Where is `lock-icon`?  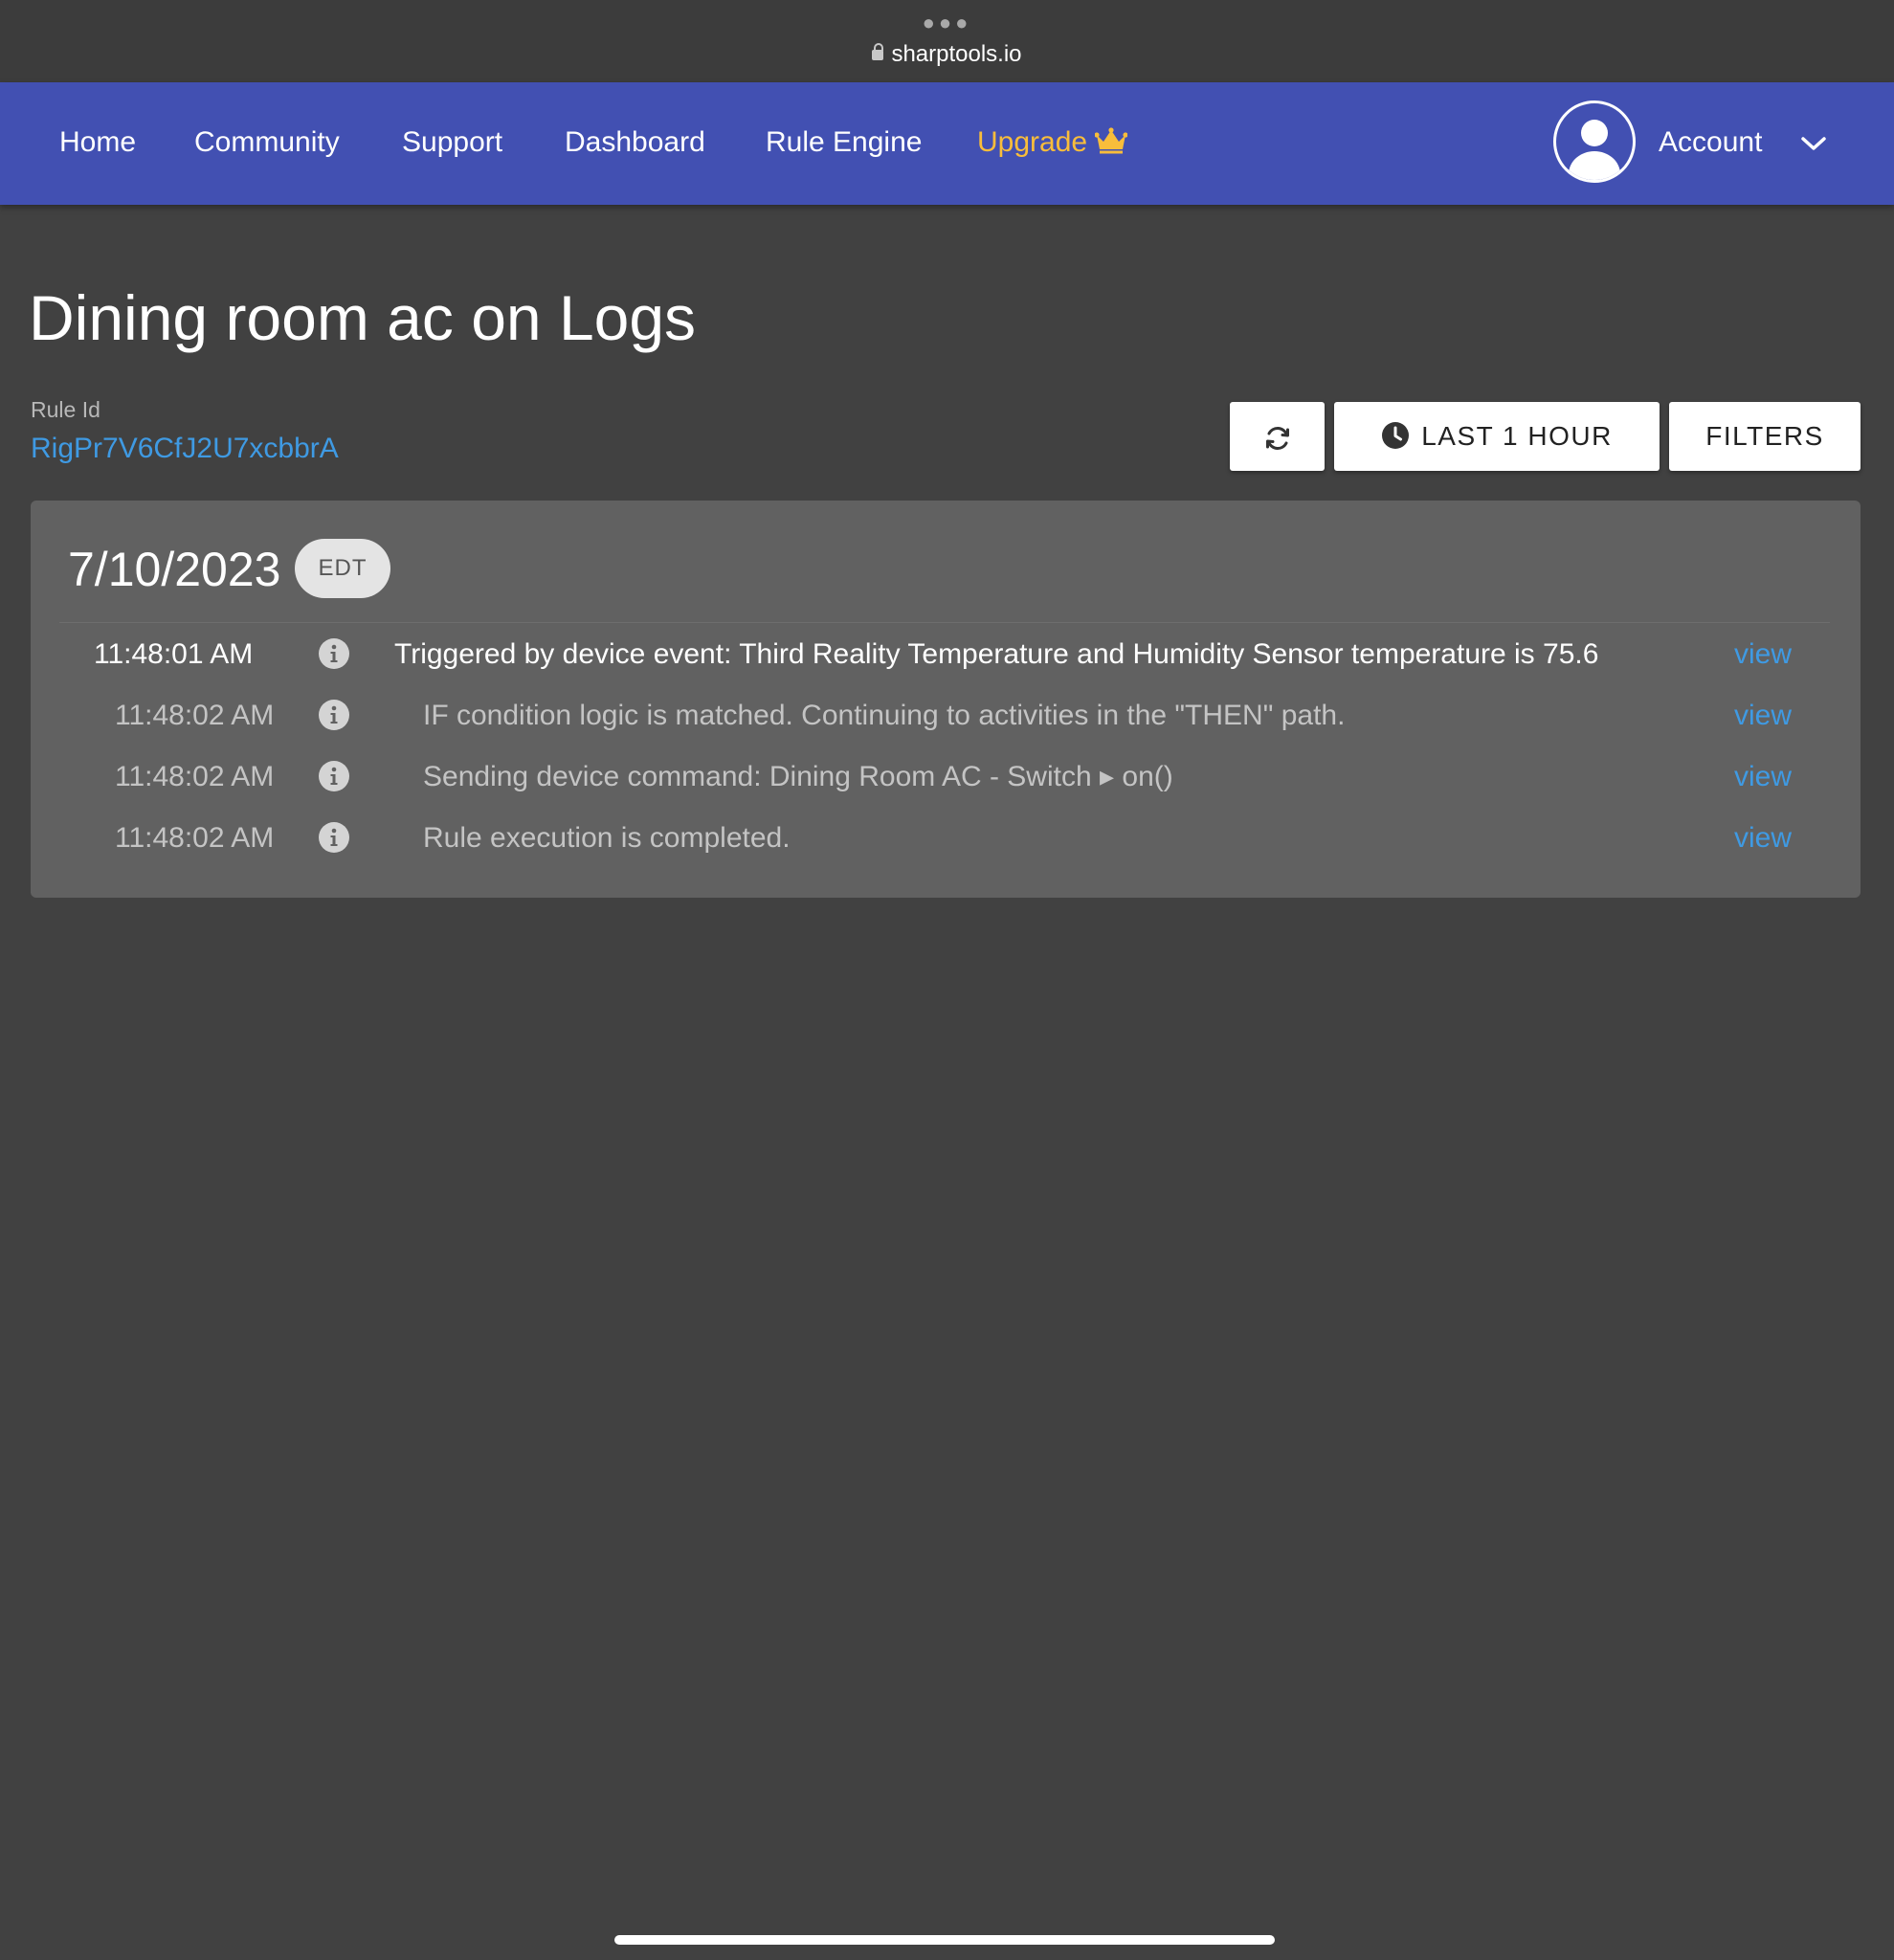 lock-icon is located at coordinates (878, 52).